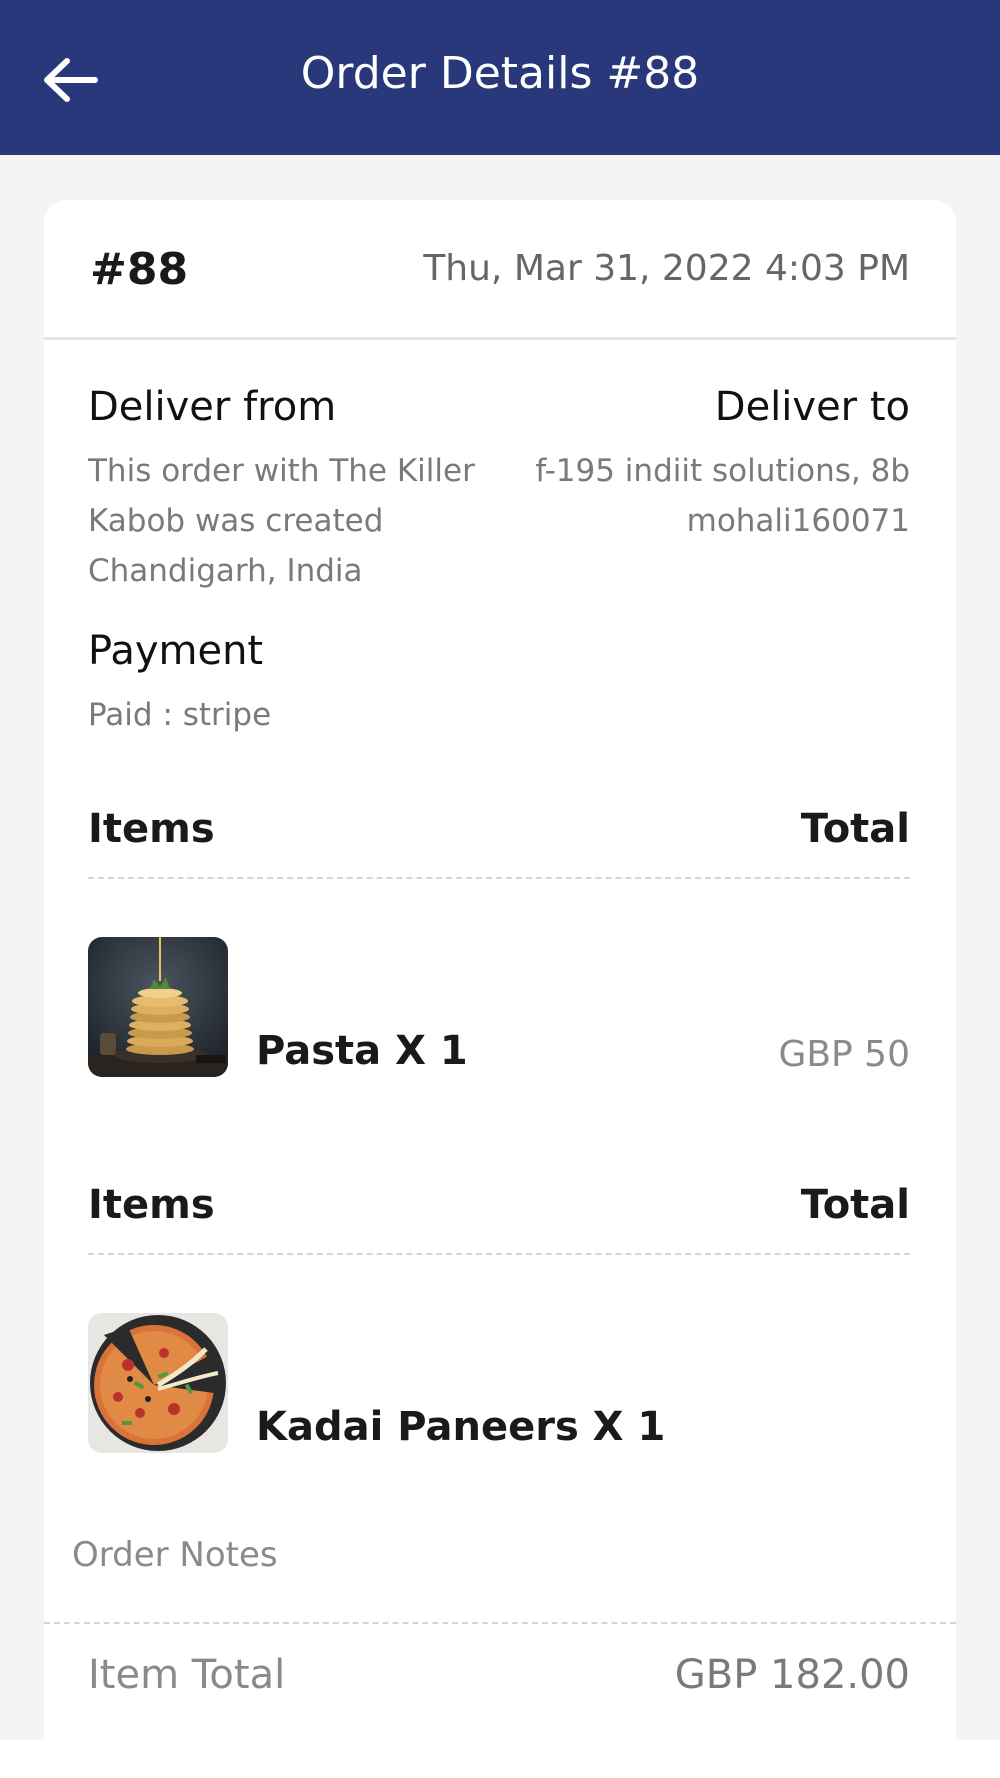 This screenshot has height=1778, width=1000. I want to click on bottom-edge, so click(500, 1759).